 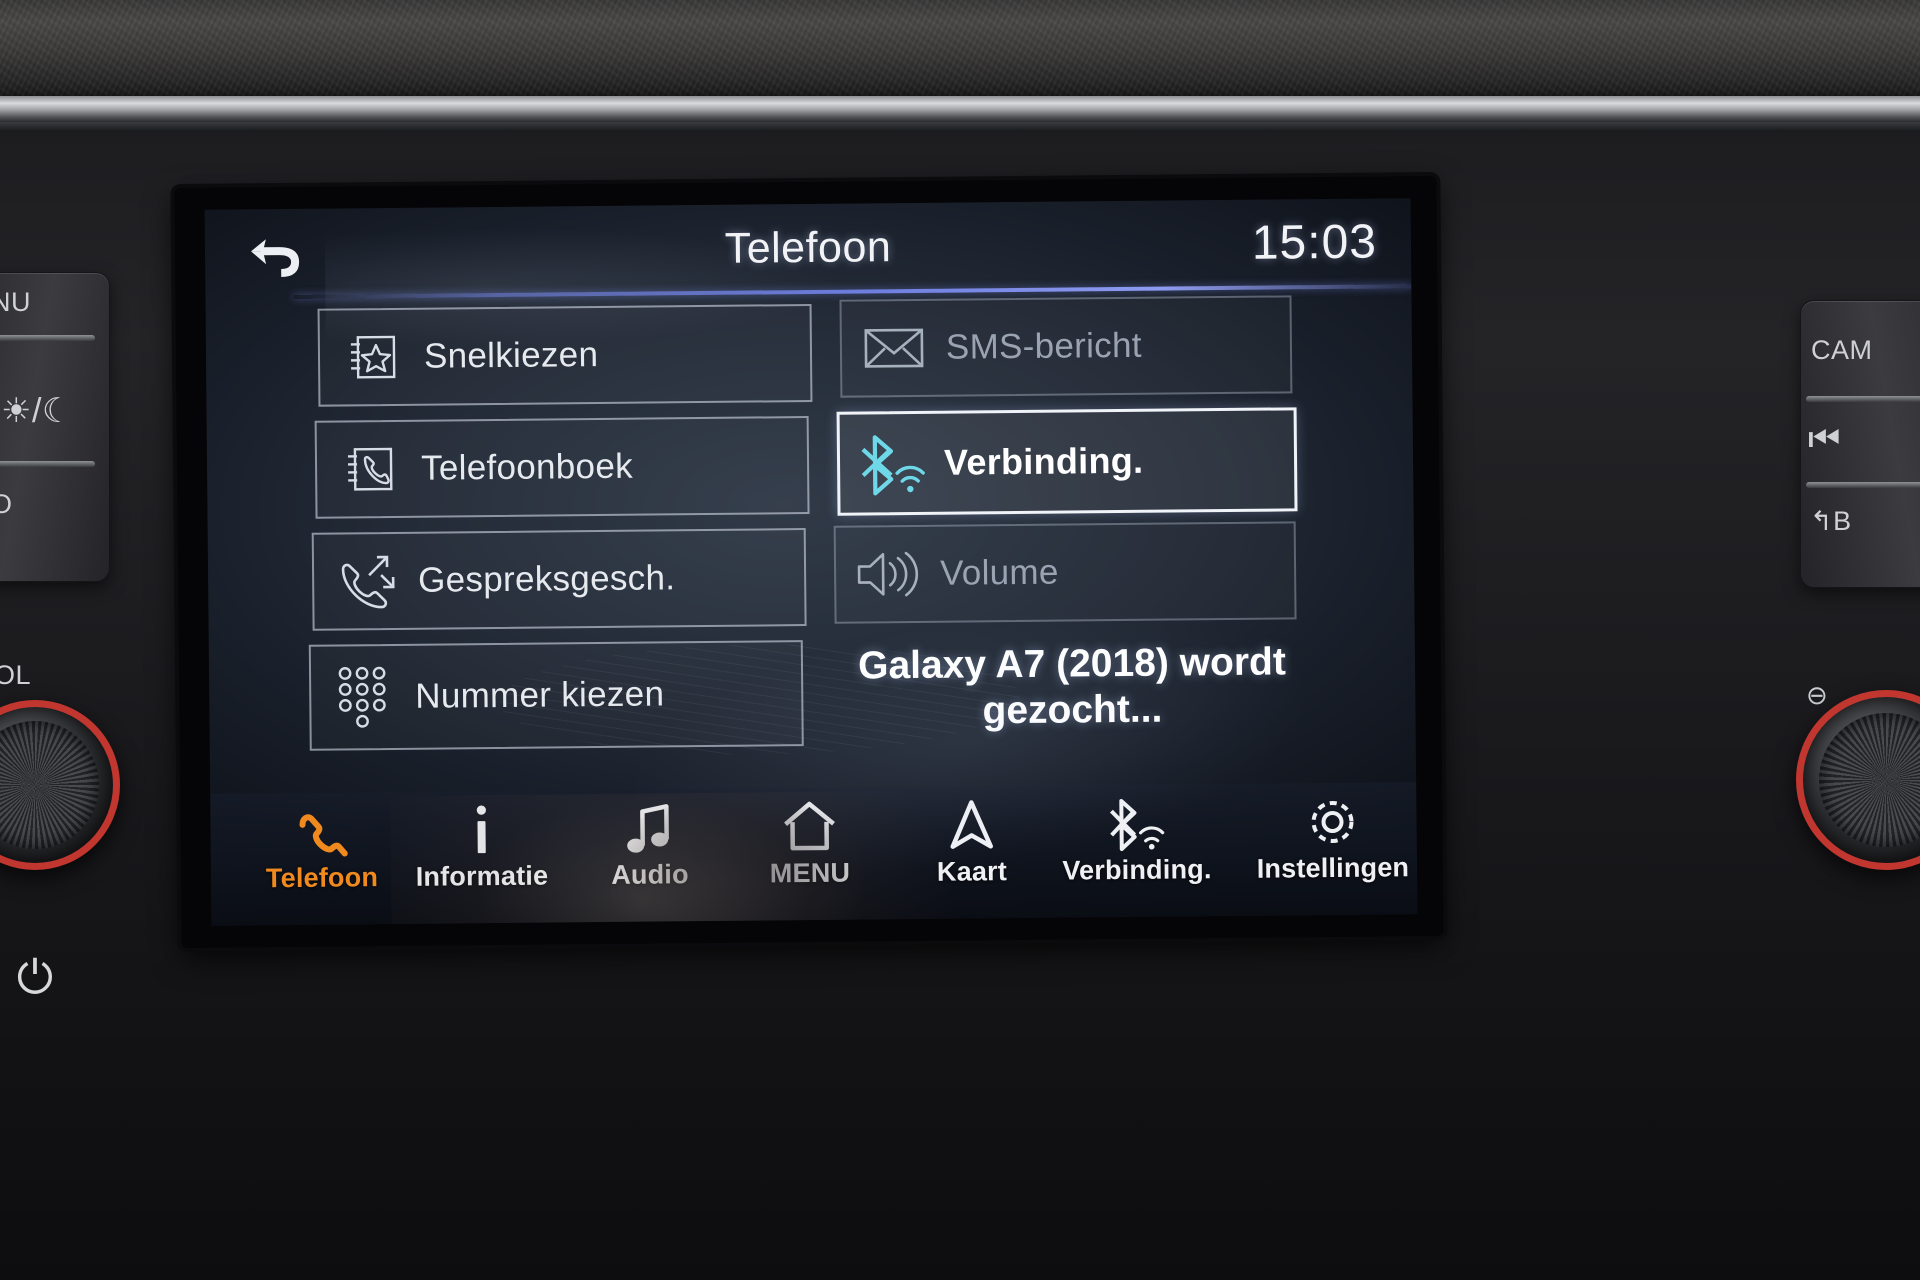 What do you see at coordinates (888, 574) in the screenshot?
I see `speaker-icon` at bounding box center [888, 574].